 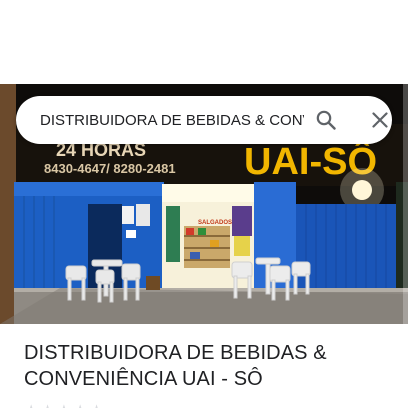 I want to click on search-icon, so click(x=326, y=120).